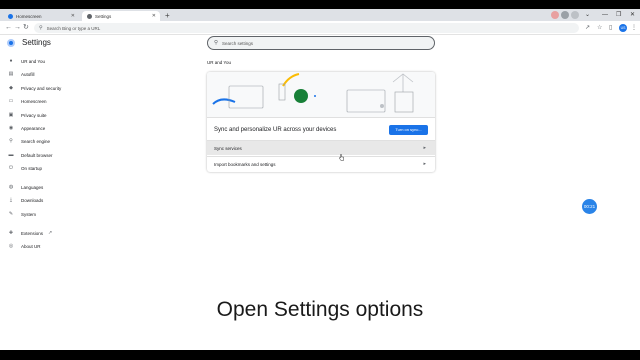 This screenshot has height=360, width=640. Describe the element at coordinates (320, 309) in the screenshot. I see `caption: Open Settings options` at that location.